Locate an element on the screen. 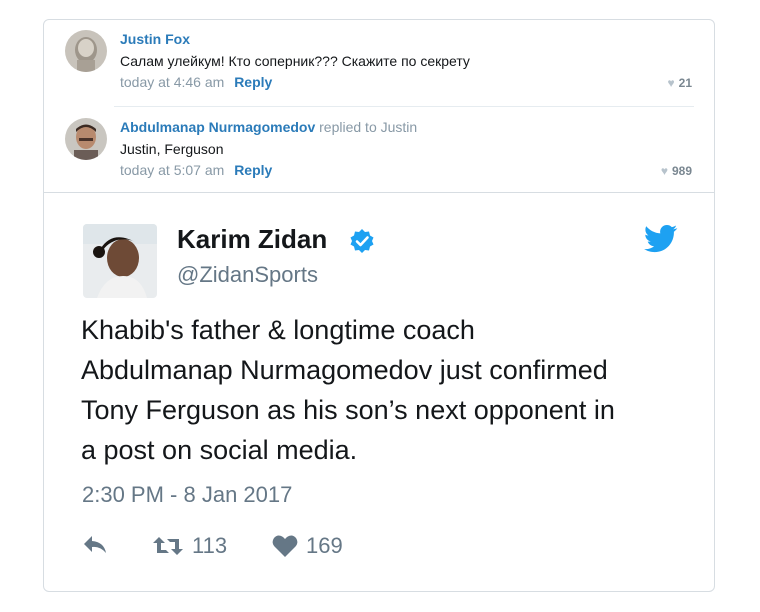 This screenshot has width=760, height=612. tweet-text-line: Abdulmanap Nurmagomedov just confirmed is located at coordinates (344, 370).